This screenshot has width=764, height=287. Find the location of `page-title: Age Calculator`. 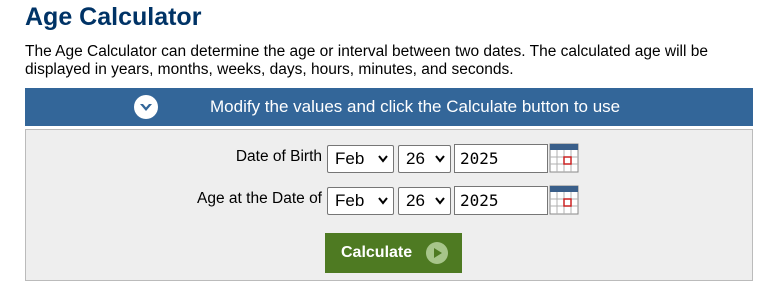

page-title: Age Calculator is located at coordinates (113, 17).